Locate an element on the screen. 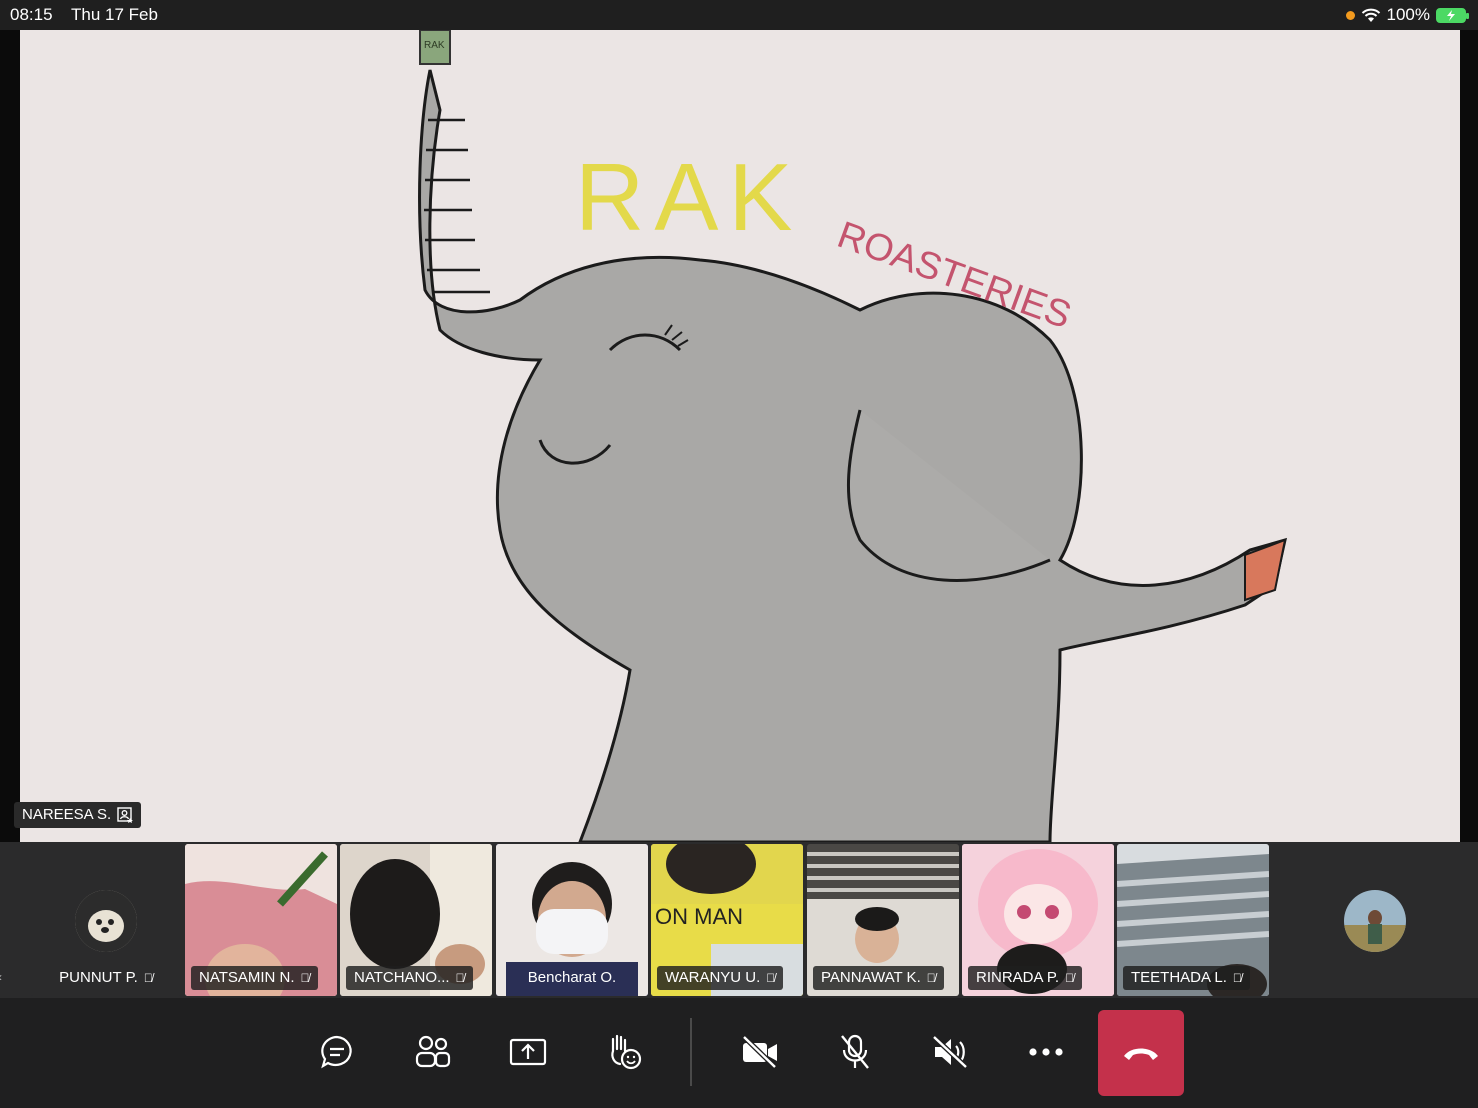  participant-label: NATSAMIN N. 🎙̸ is located at coordinates (254, 978).